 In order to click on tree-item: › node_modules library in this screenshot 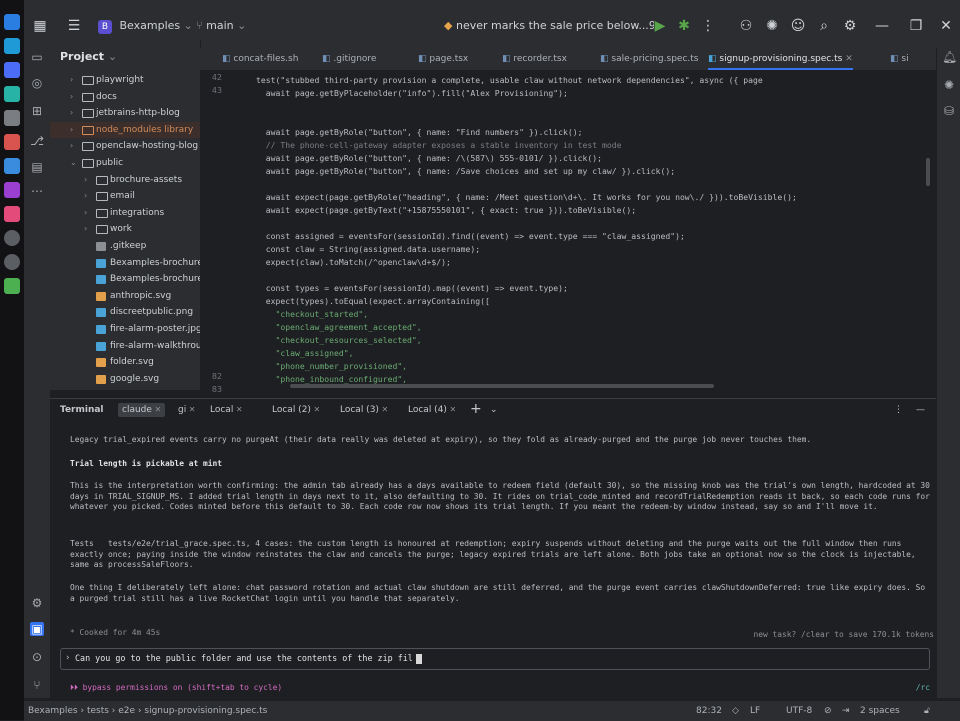, I will do `click(125, 129)`.